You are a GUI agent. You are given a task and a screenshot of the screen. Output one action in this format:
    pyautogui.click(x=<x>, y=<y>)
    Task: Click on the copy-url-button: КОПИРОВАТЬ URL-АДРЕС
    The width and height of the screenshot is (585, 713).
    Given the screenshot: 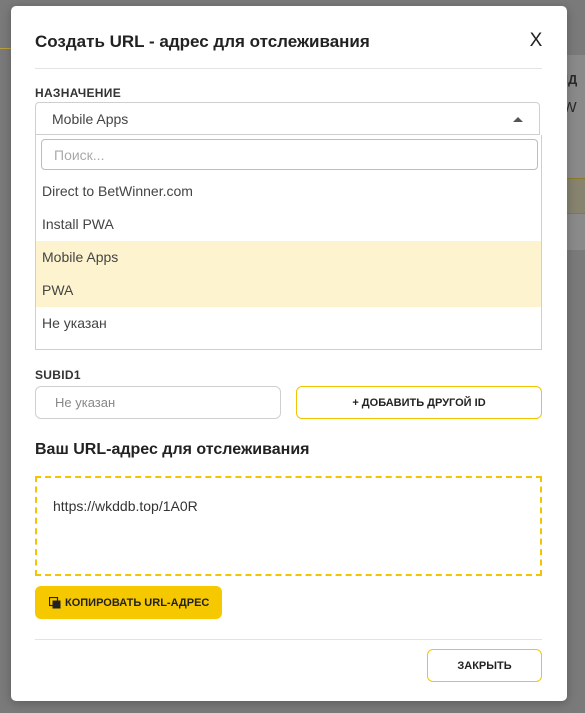 What is the action you would take?
    pyautogui.click(x=128, y=602)
    